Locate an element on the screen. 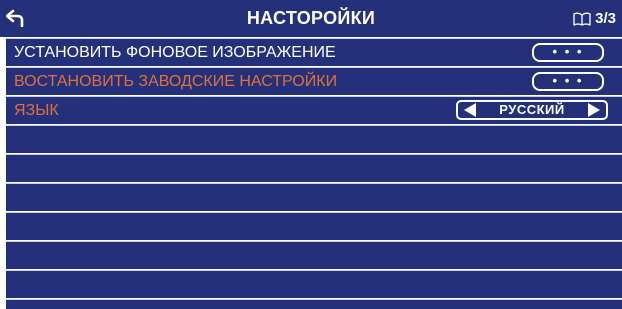 Image resolution: width=622 pixels, height=309 pixels. setting-label-background: УСТАНОВИТЬ ФОНОВОЕ ИЗОБРАЖЕНИЕ is located at coordinates (175, 52).